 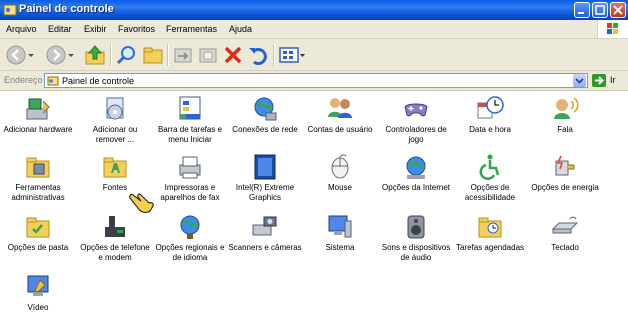 I want to click on admin-tools-icon, so click(x=38, y=167).